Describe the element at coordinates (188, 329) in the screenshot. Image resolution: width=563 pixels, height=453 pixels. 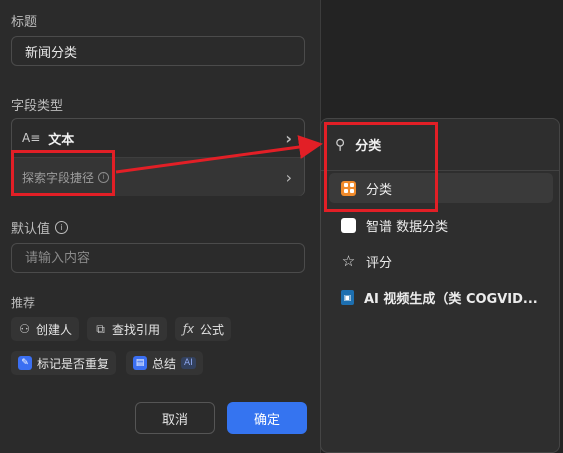
I see `formula-icon: ƒx` at that location.